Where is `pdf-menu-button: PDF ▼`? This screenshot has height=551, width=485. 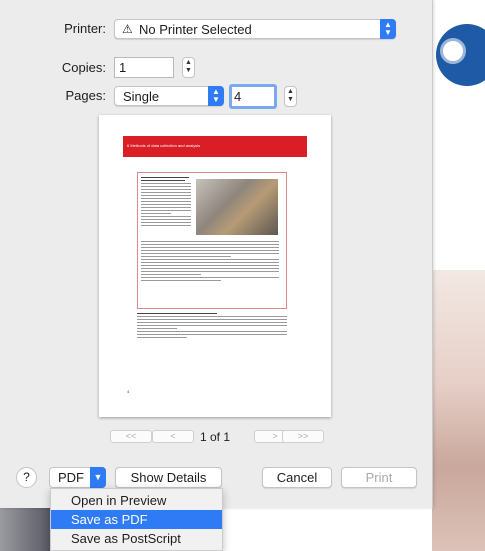 pdf-menu-button: PDF ▼ is located at coordinates (77, 477).